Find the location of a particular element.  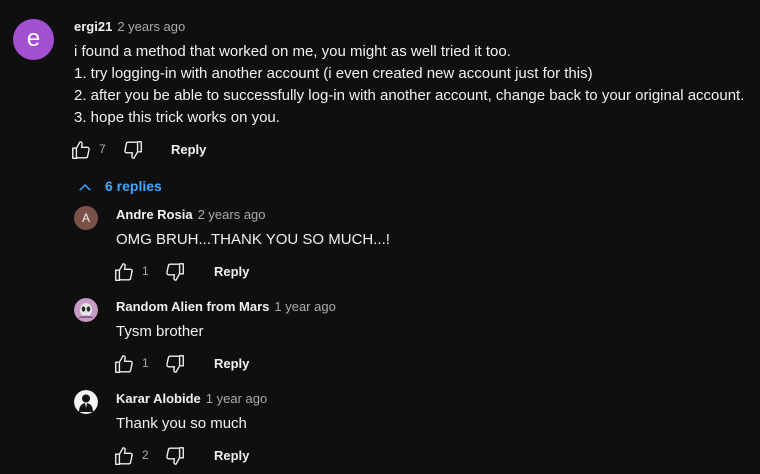

reply-header: Karar Alobide 1 year ago is located at coordinates (191, 398).